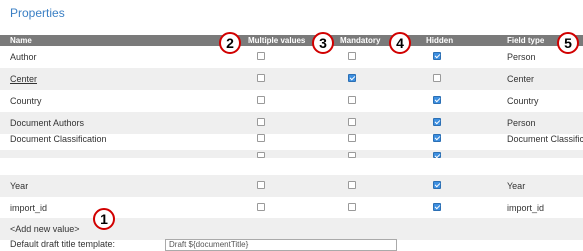 This screenshot has height=251, width=583. What do you see at coordinates (521, 79) in the screenshot?
I see `row-field-type: Center` at bounding box center [521, 79].